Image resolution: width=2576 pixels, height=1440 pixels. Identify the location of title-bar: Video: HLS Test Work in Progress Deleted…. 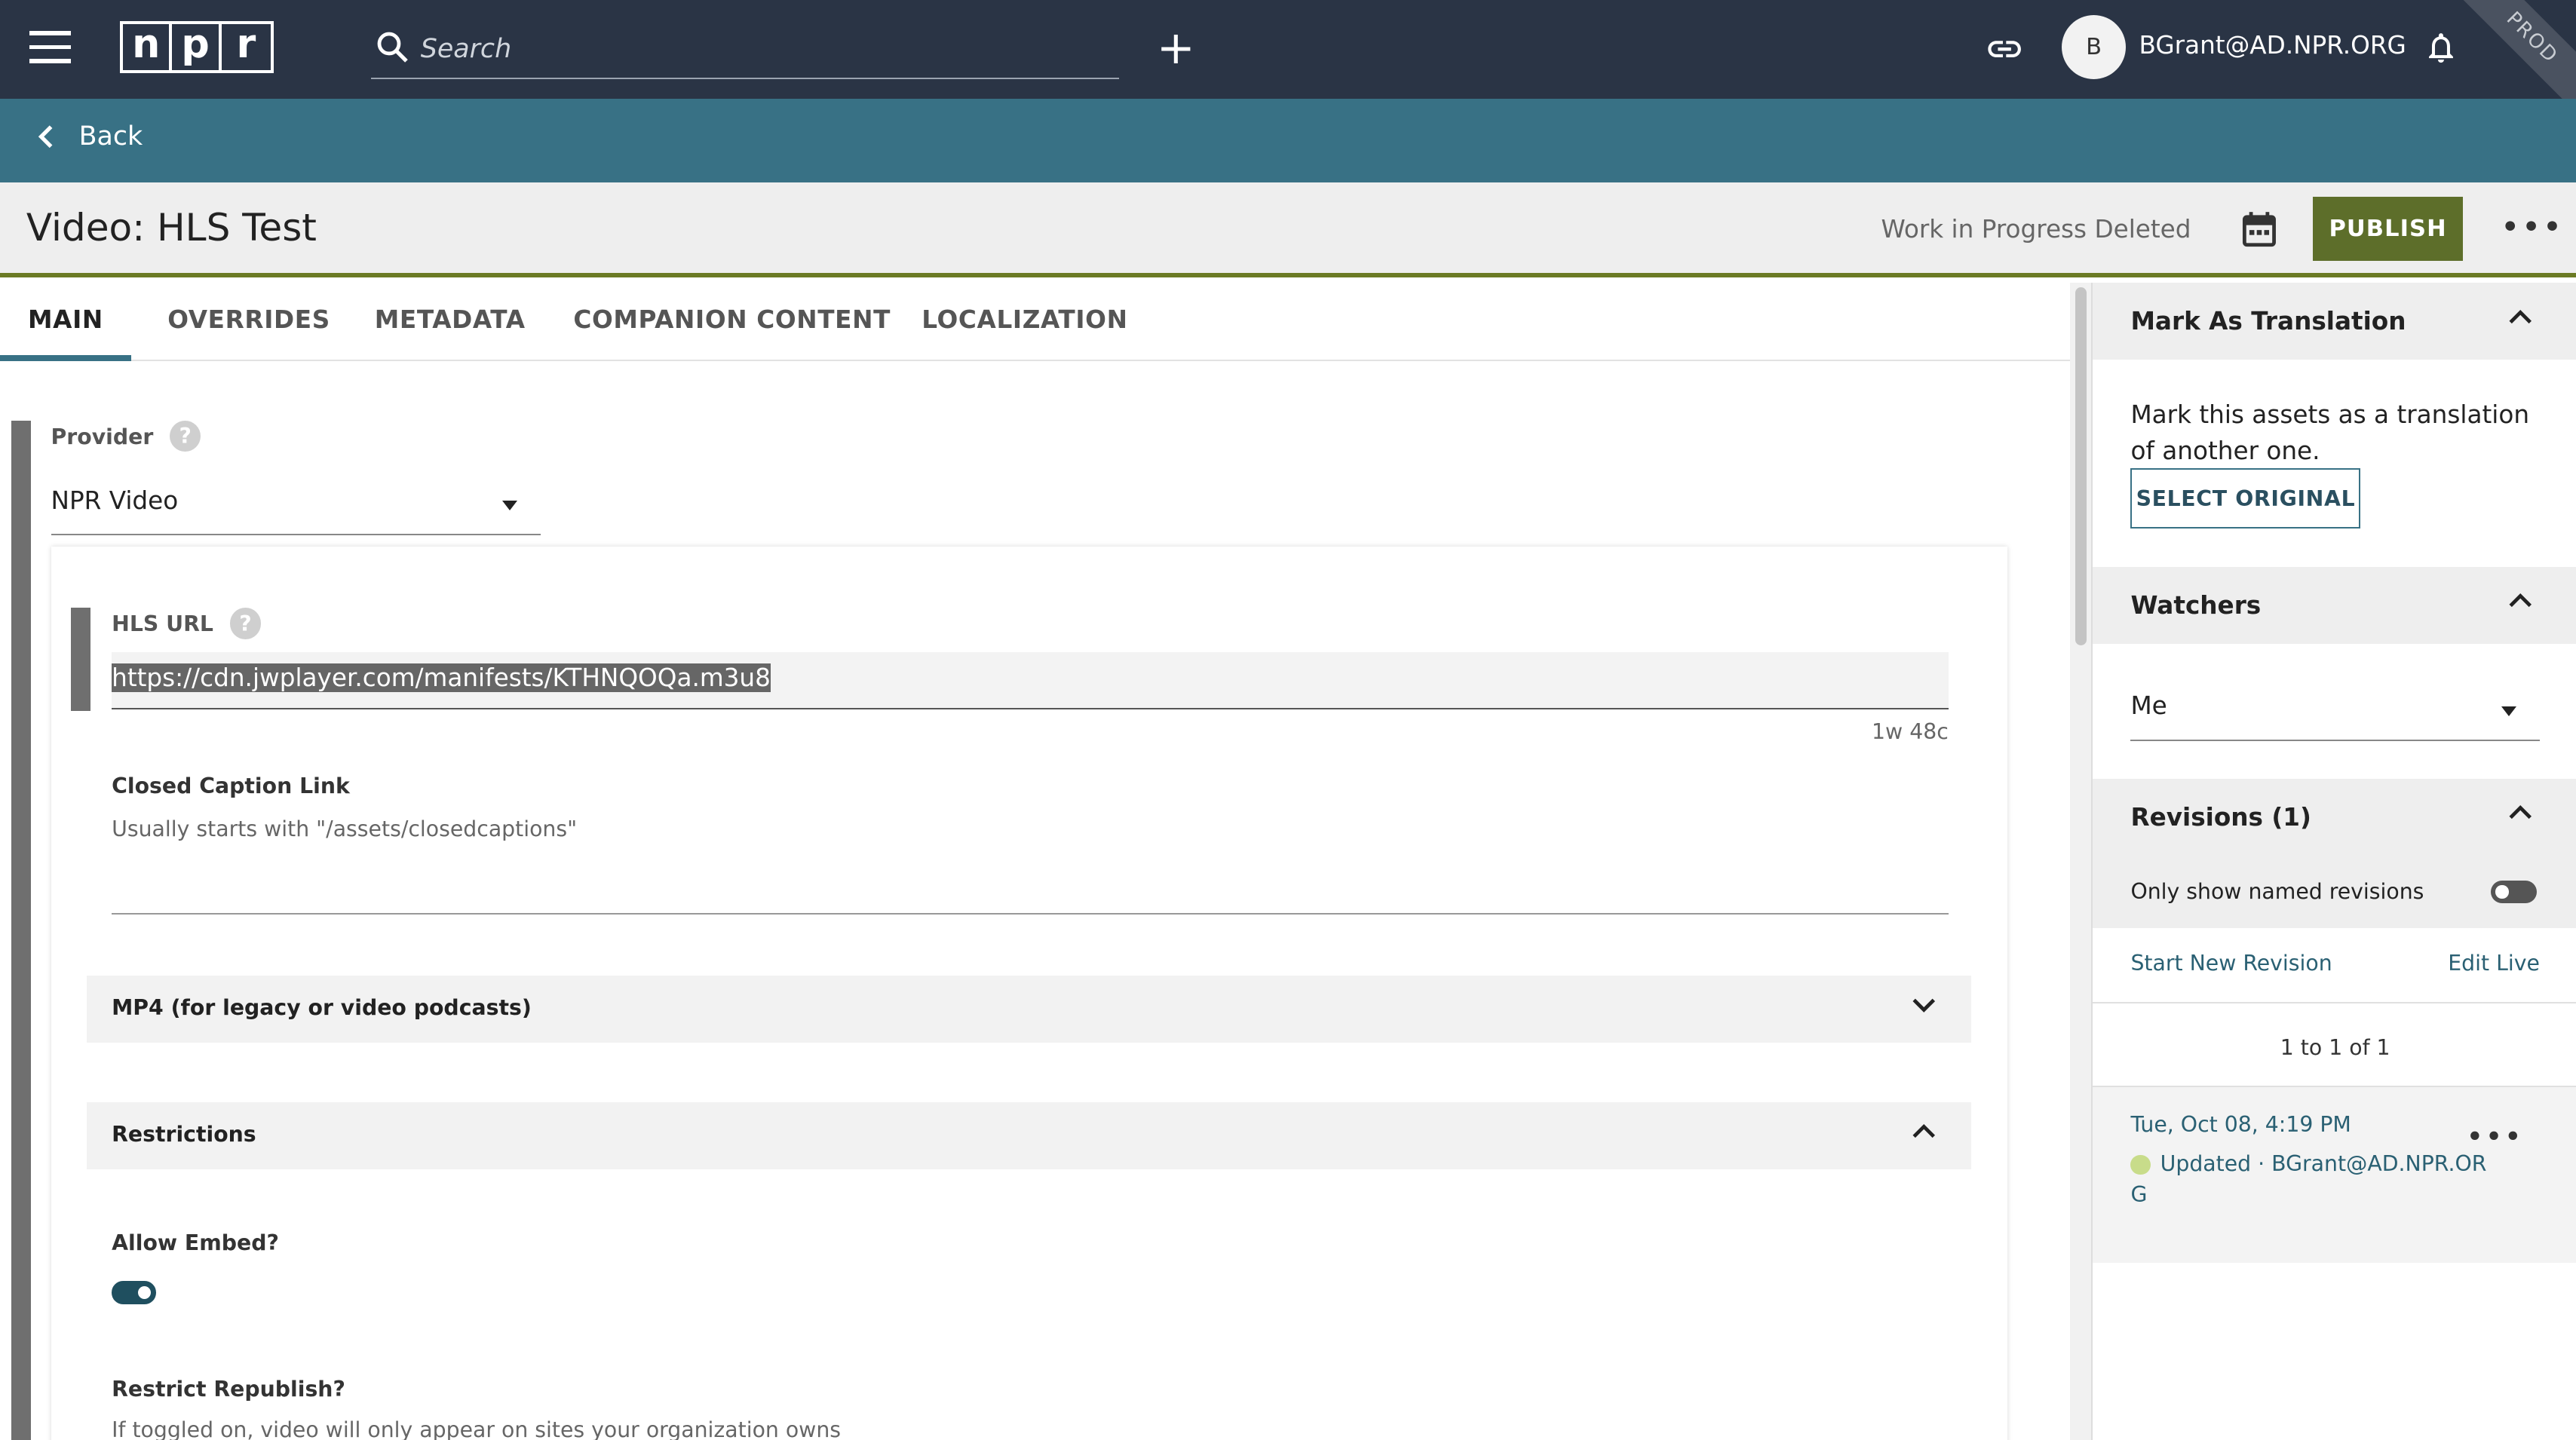
(1288, 230).